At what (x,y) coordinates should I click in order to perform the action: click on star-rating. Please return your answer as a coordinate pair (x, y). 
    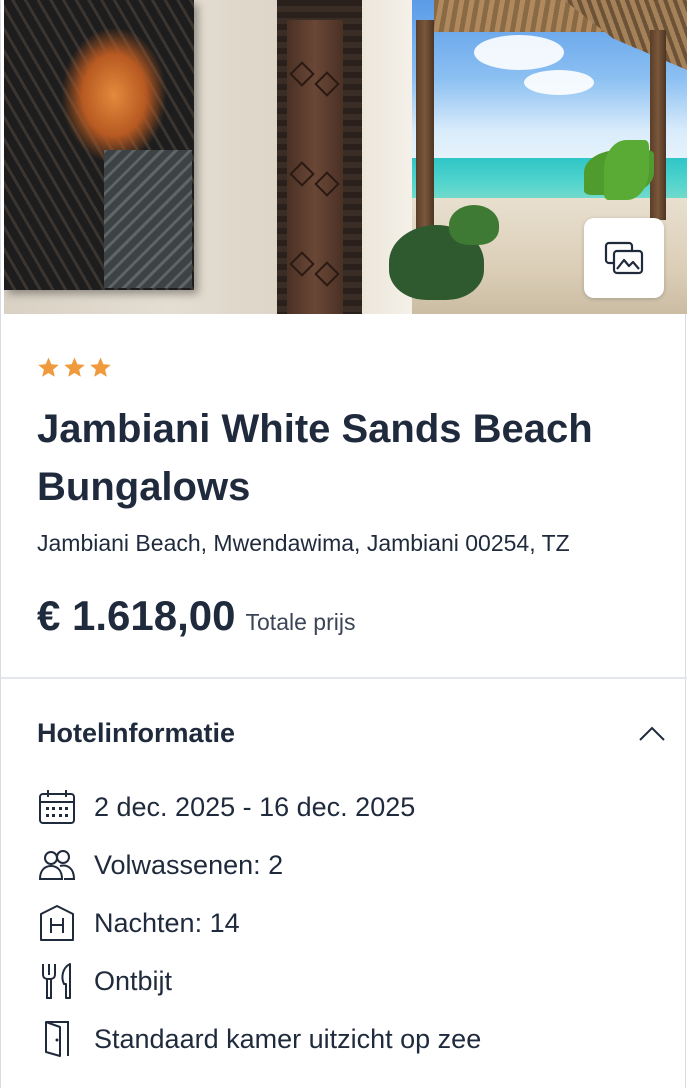
    Looking at the image, I should click on (74, 367).